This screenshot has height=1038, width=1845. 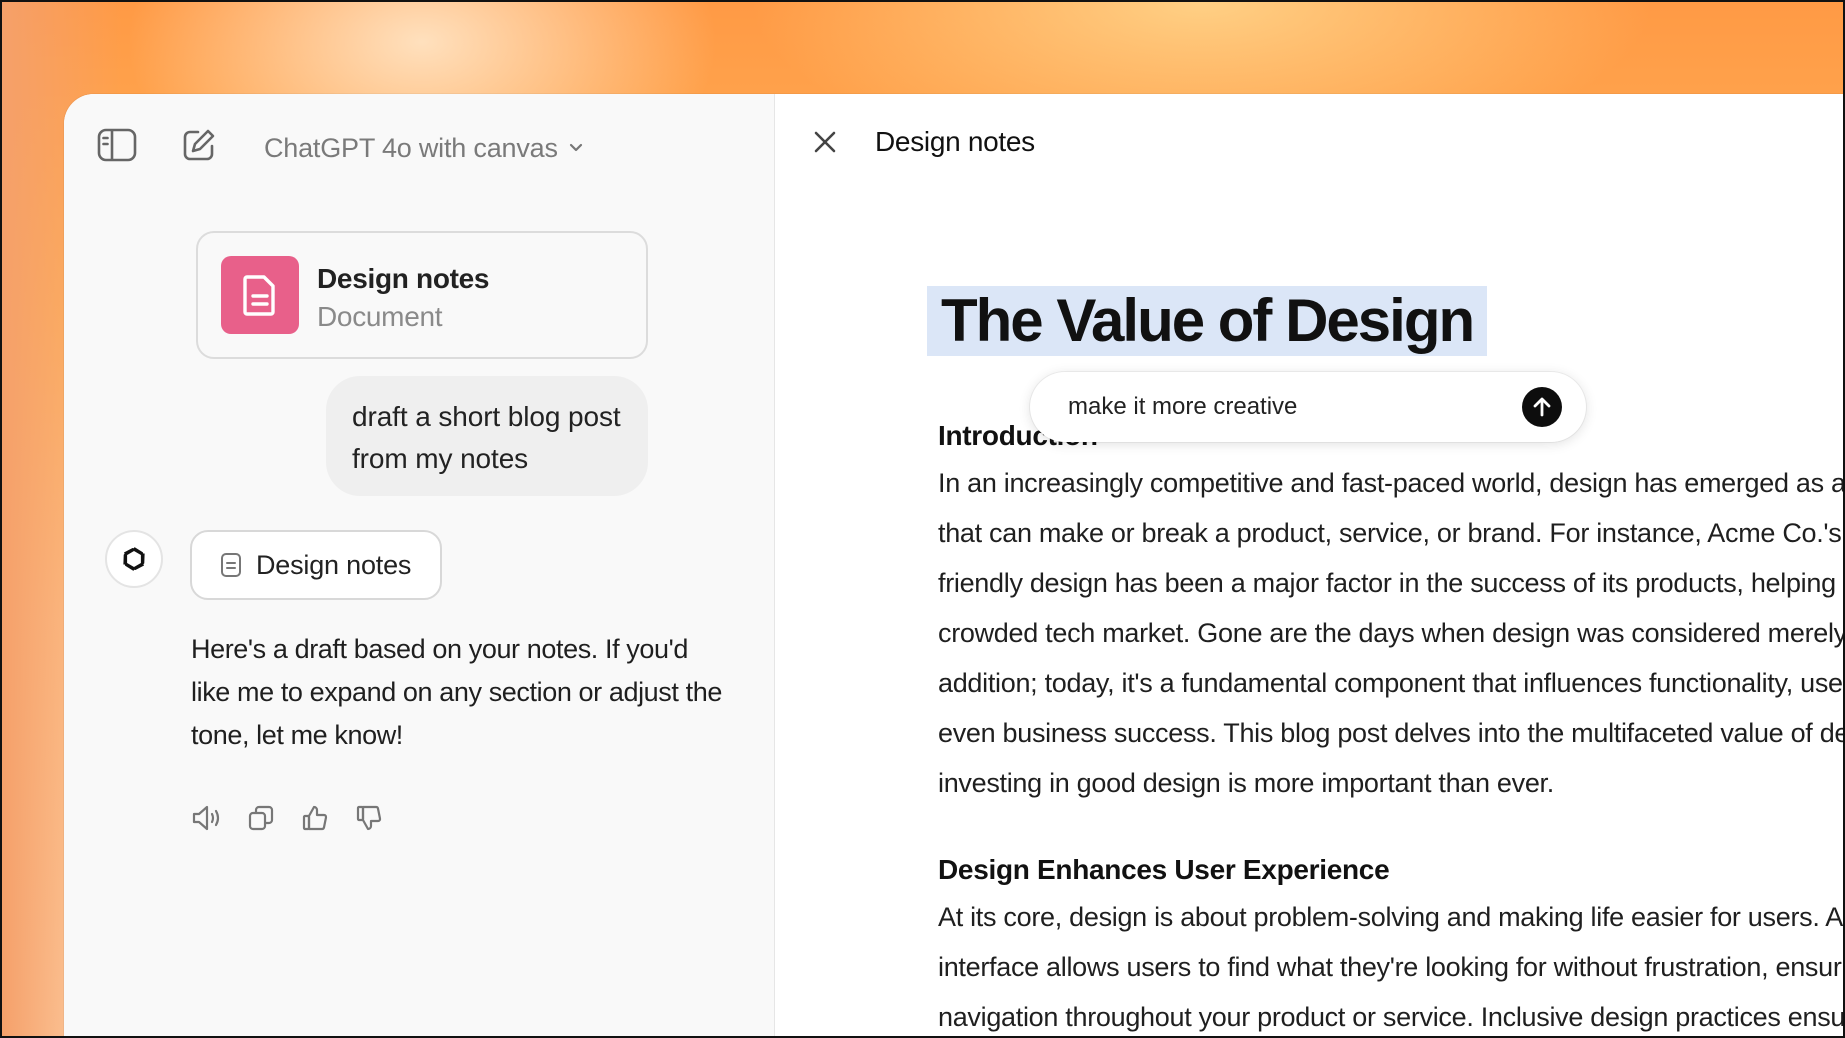 I want to click on document-card-title: Design notes, so click(x=403, y=278).